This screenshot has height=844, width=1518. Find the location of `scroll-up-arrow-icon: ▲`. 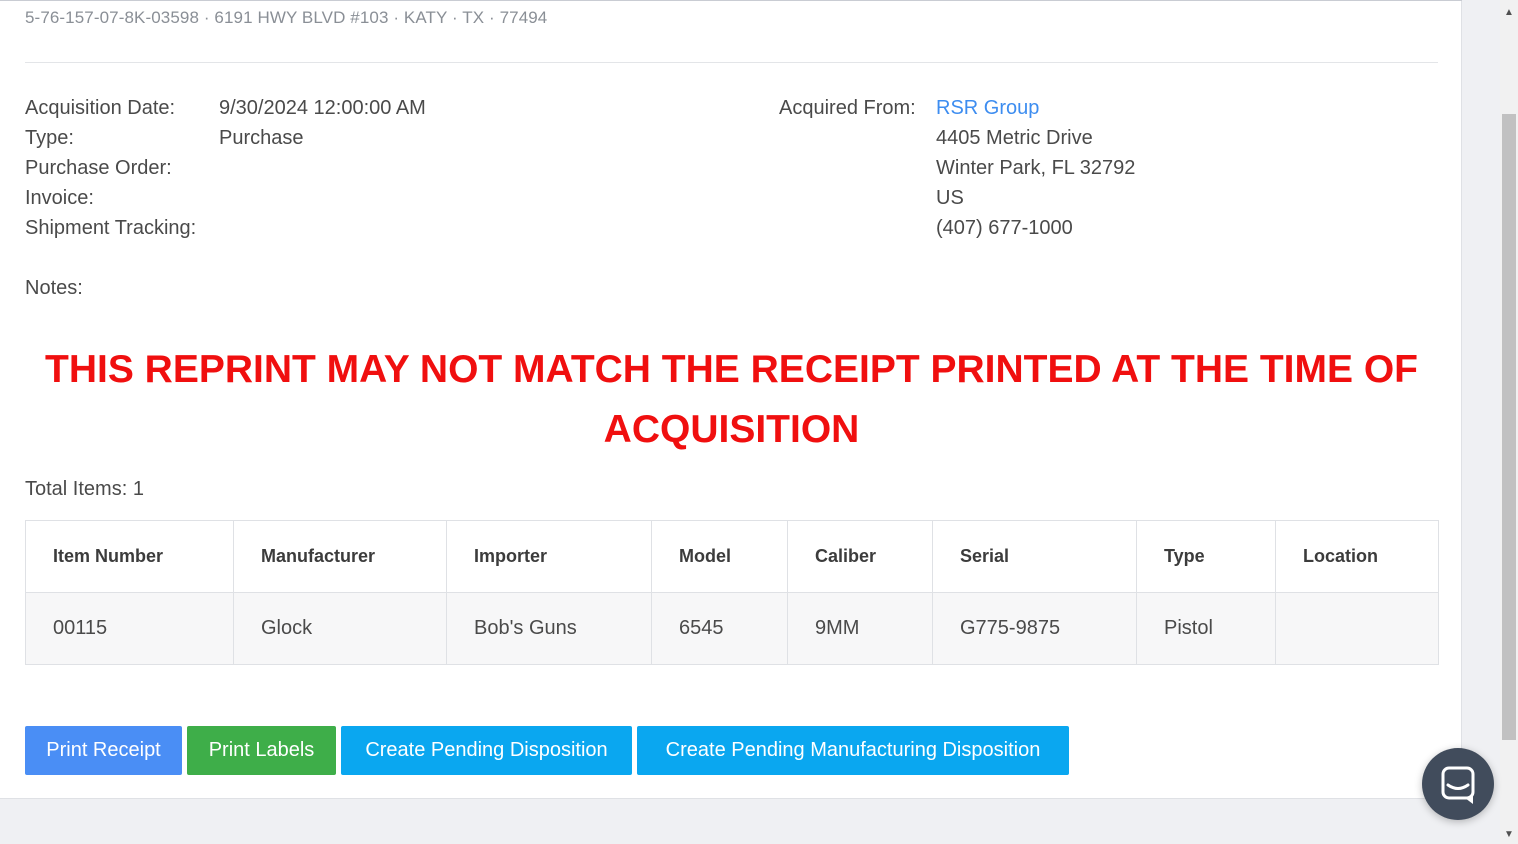

scroll-up-arrow-icon: ▲ is located at coordinates (1509, 13).